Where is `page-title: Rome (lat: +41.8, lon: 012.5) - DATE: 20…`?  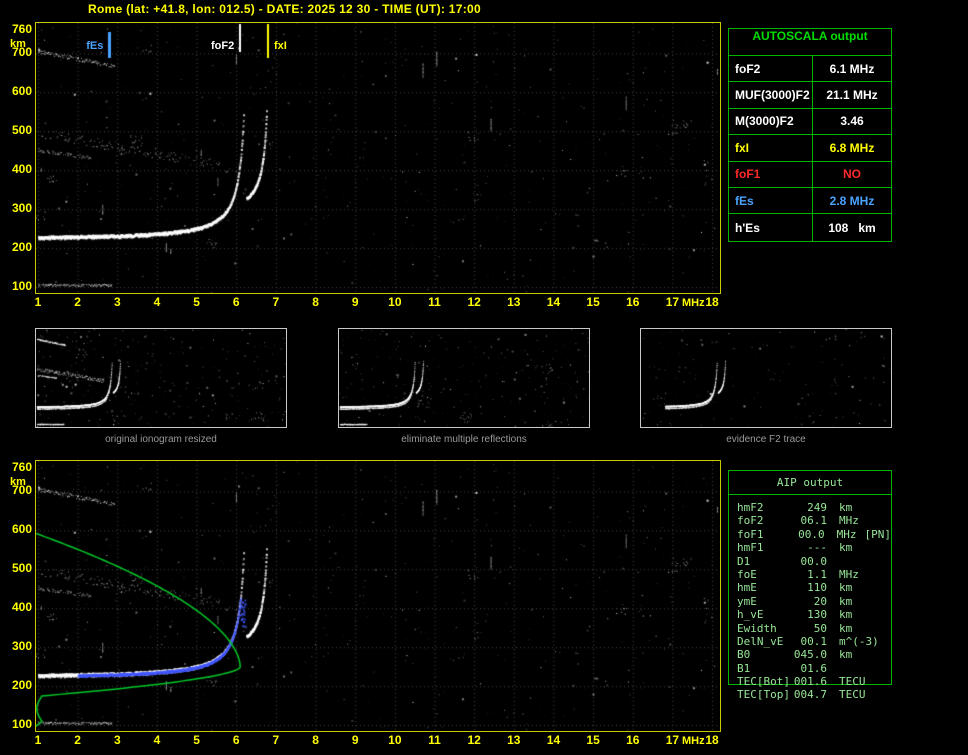
page-title: Rome (lat: +41.8, lon: 012.5) - DATE: 20… is located at coordinates (284, 9).